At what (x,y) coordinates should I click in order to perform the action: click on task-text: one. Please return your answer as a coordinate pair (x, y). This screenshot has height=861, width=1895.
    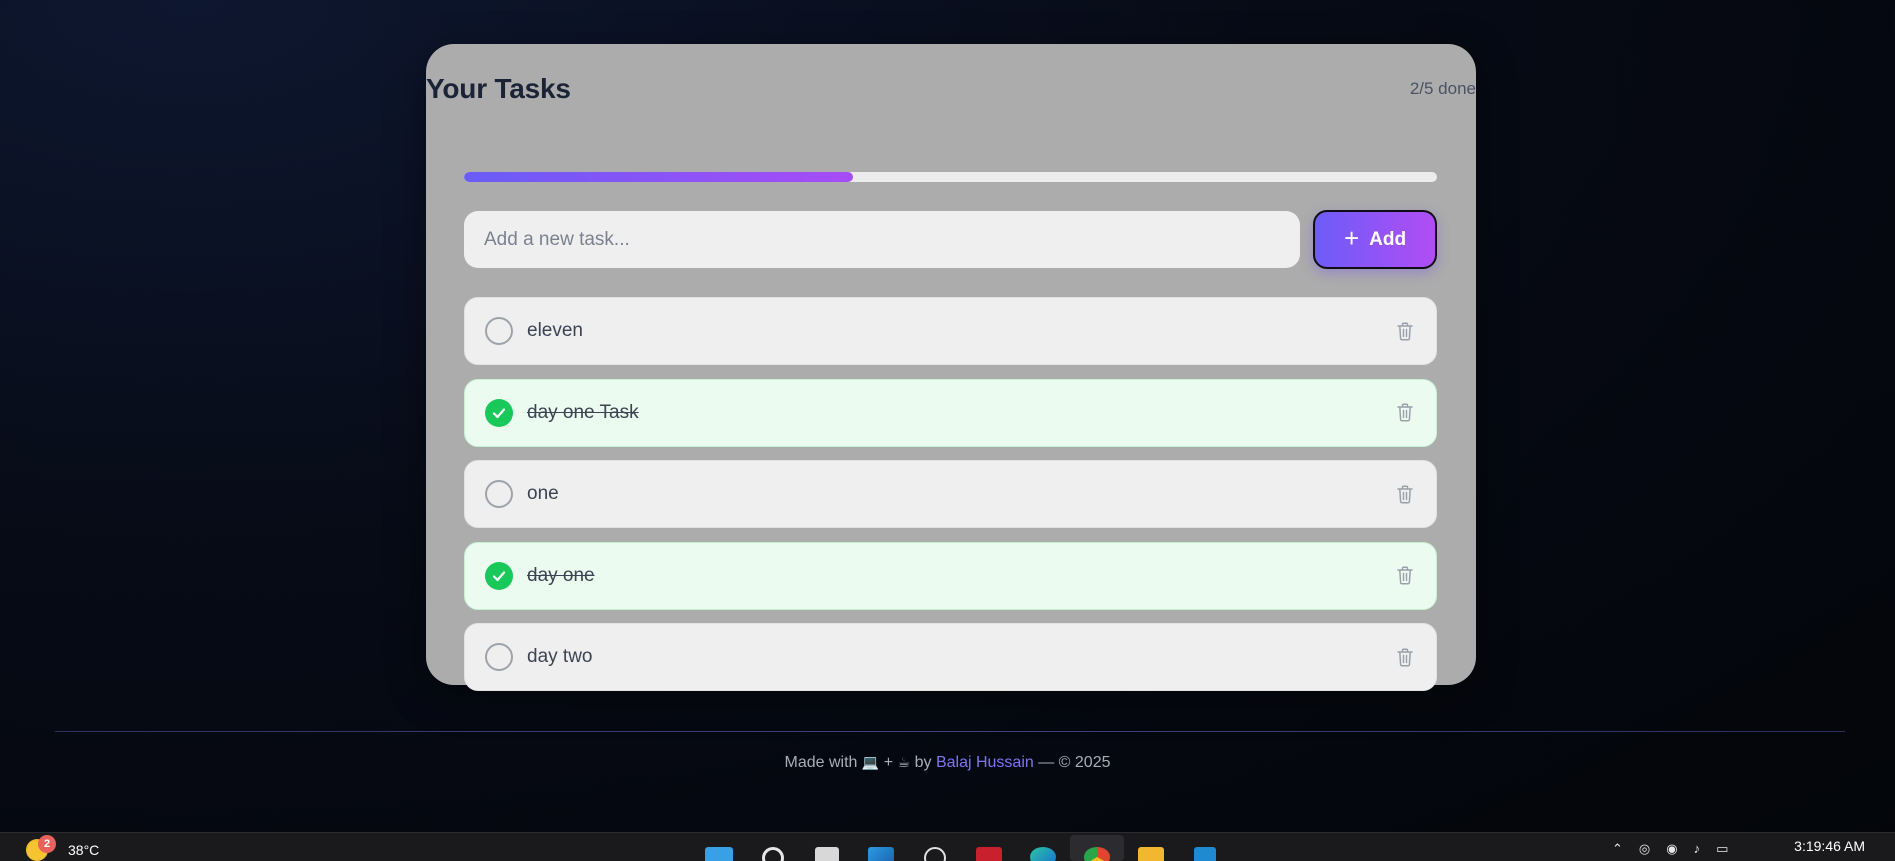
    Looking at the image, I should click on (543, 493).